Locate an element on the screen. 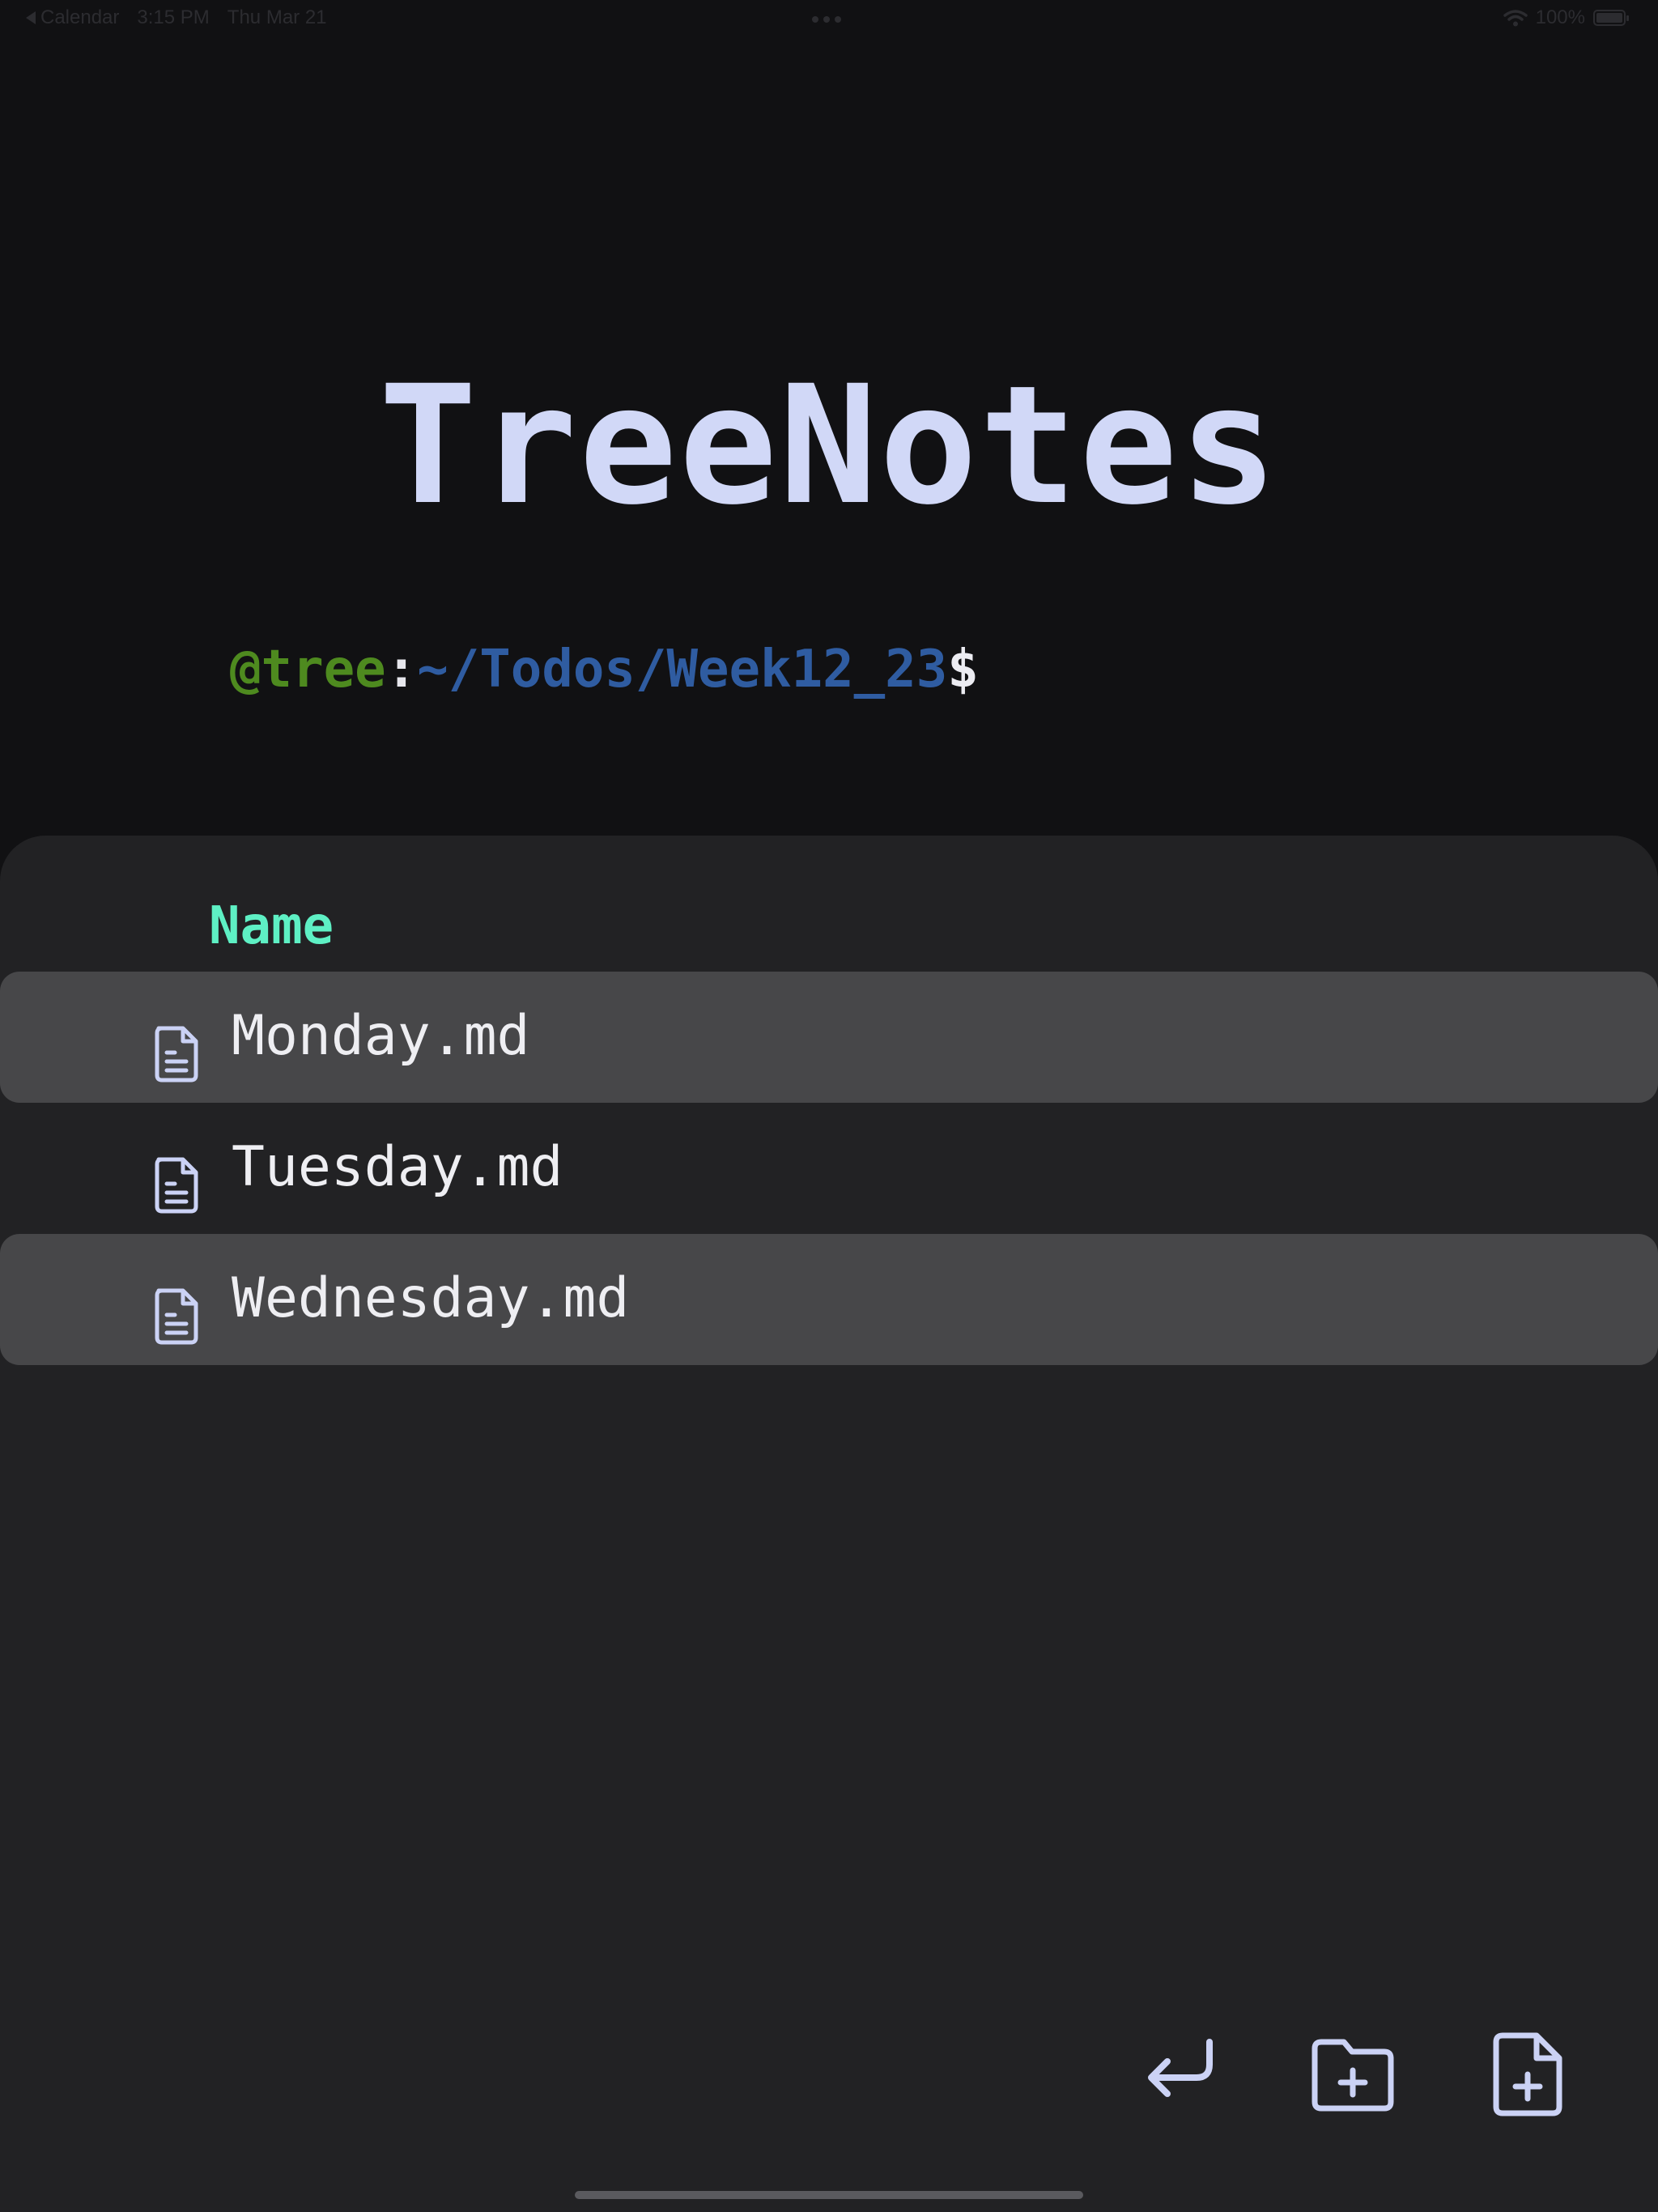 The height and width of the screenshot is (2212, 1658). battery-percent: 100% is located at coordinates (1560, 17).